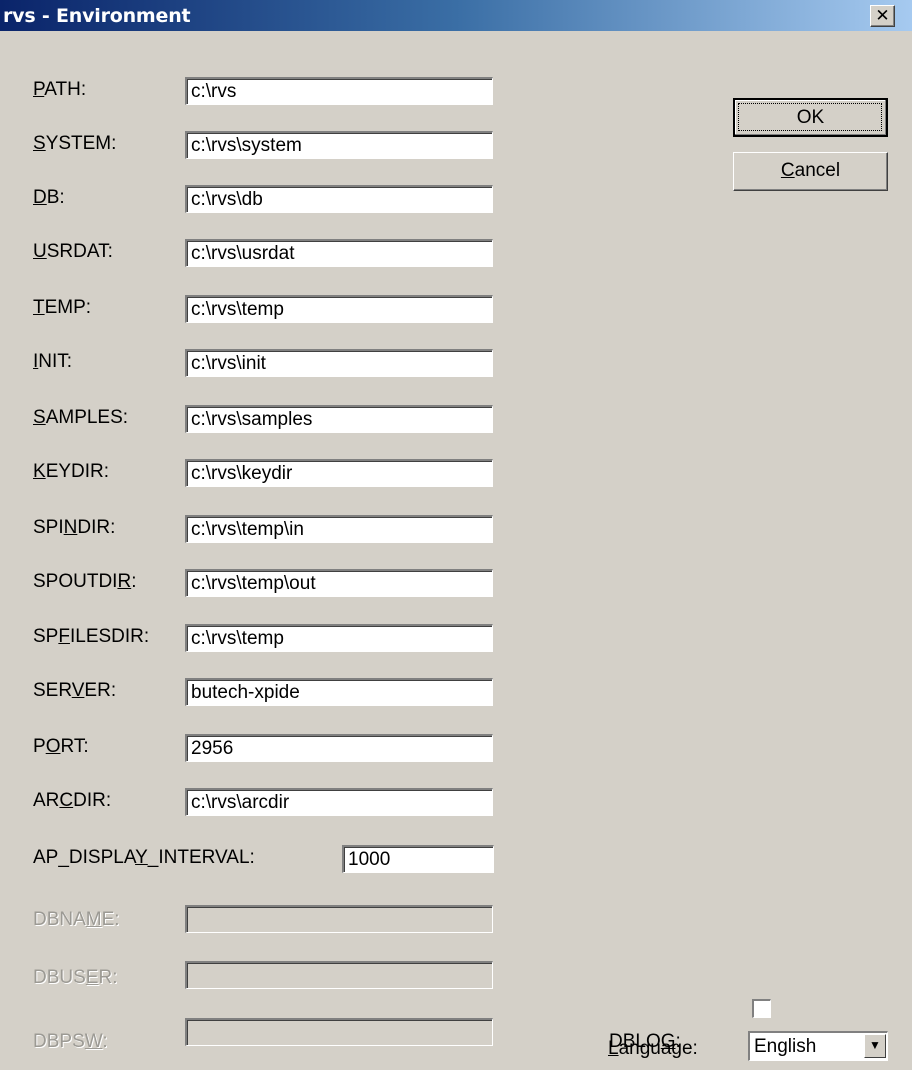  What do you see at coordinates (339, 1032) in the screenshot?
I see `dbpsw-field` at bounding box center [339, 1032].